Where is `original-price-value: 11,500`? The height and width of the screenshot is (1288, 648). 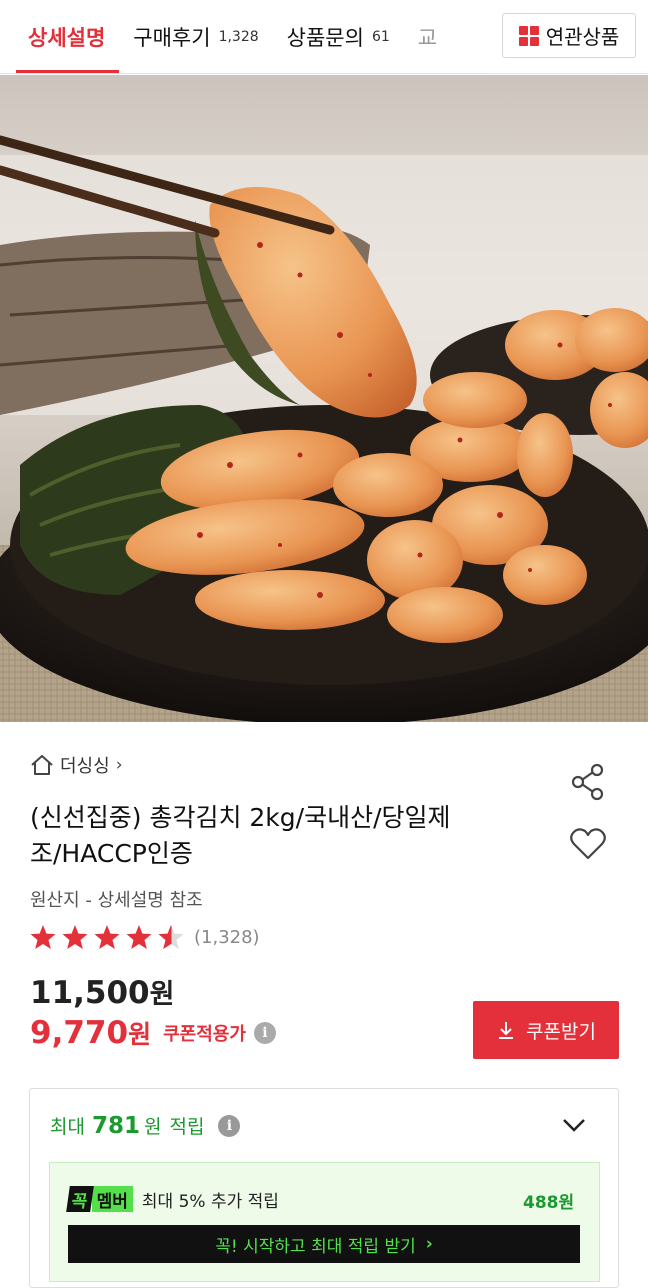 original-price-value: 11,500 is located at coordinates (90, 993).